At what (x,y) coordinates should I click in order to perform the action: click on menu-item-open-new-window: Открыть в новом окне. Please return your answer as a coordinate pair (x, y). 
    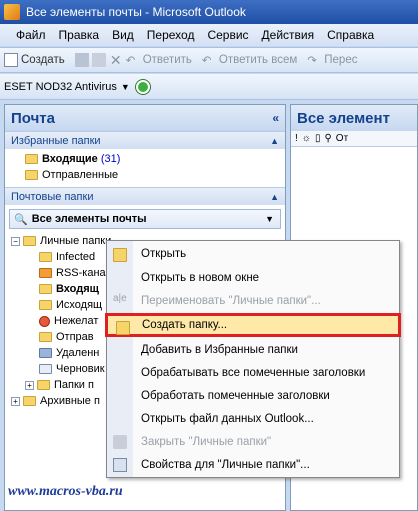
    Looking at the image, I should click on (253, 278).